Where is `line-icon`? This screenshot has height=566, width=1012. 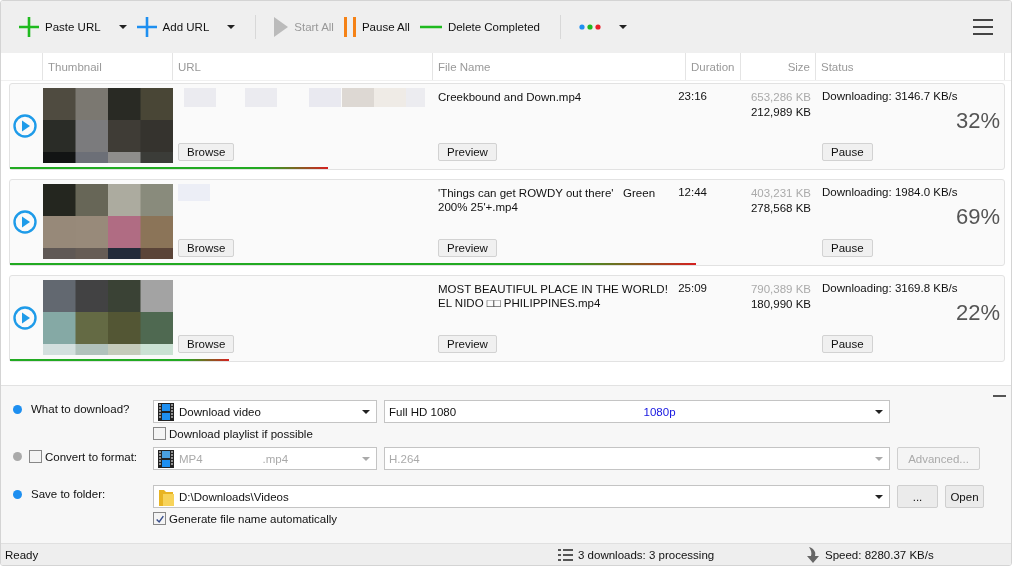 line-icon is located at coordinates (430, 27).